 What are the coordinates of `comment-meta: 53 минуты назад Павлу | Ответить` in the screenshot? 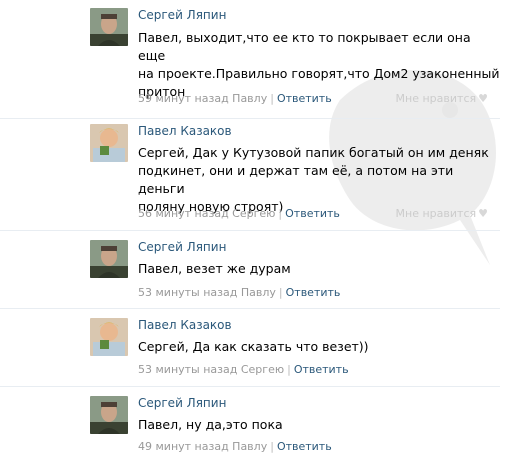 It's located at (239, 292).